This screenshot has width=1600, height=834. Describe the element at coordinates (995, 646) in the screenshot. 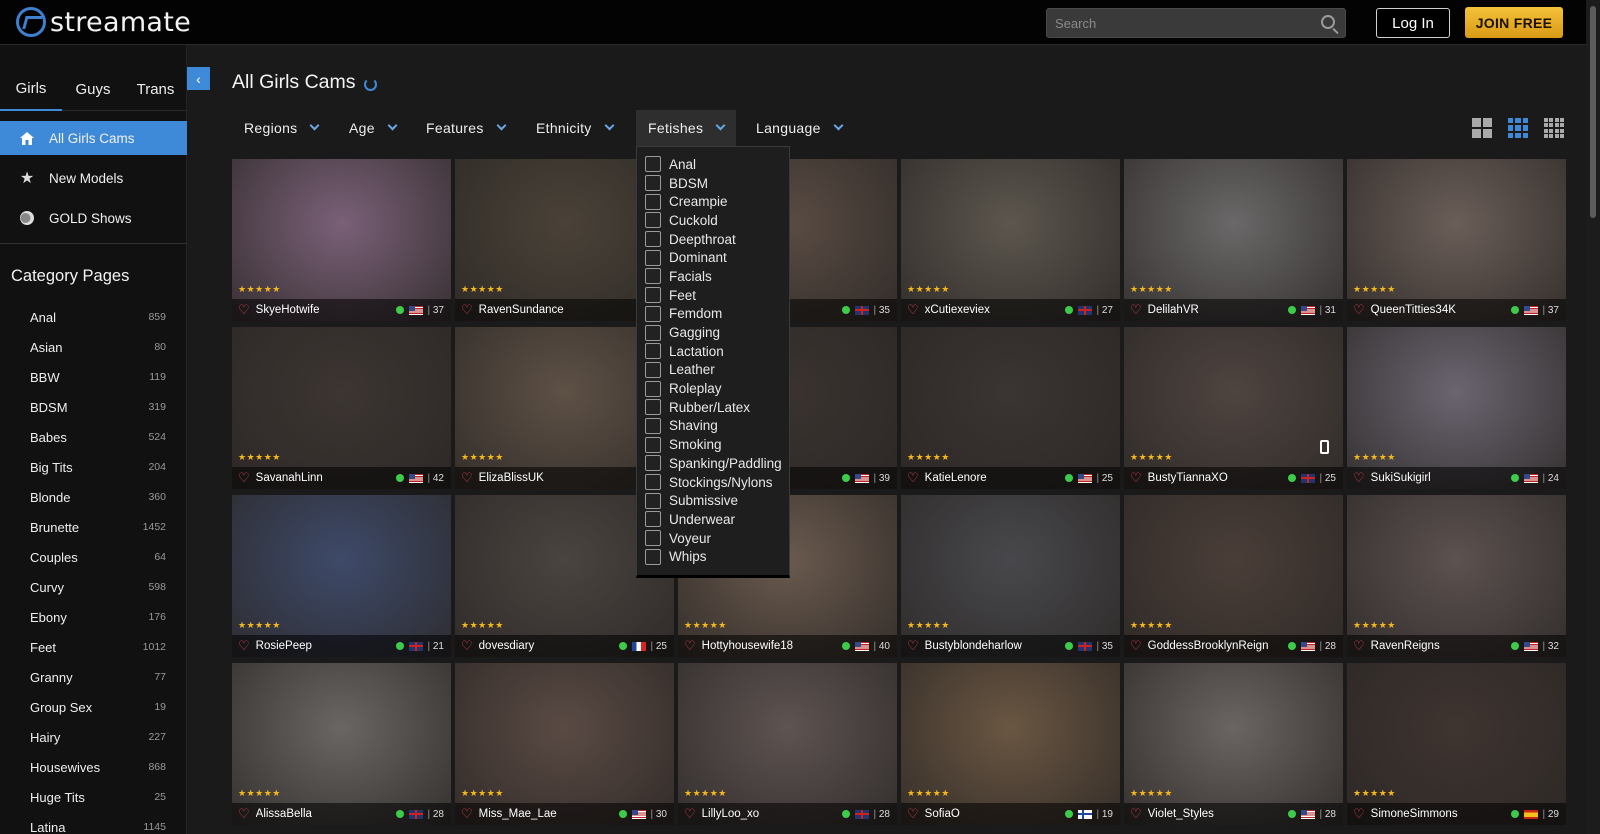

I see `model-name: Bustyblondeharlow` at that location.